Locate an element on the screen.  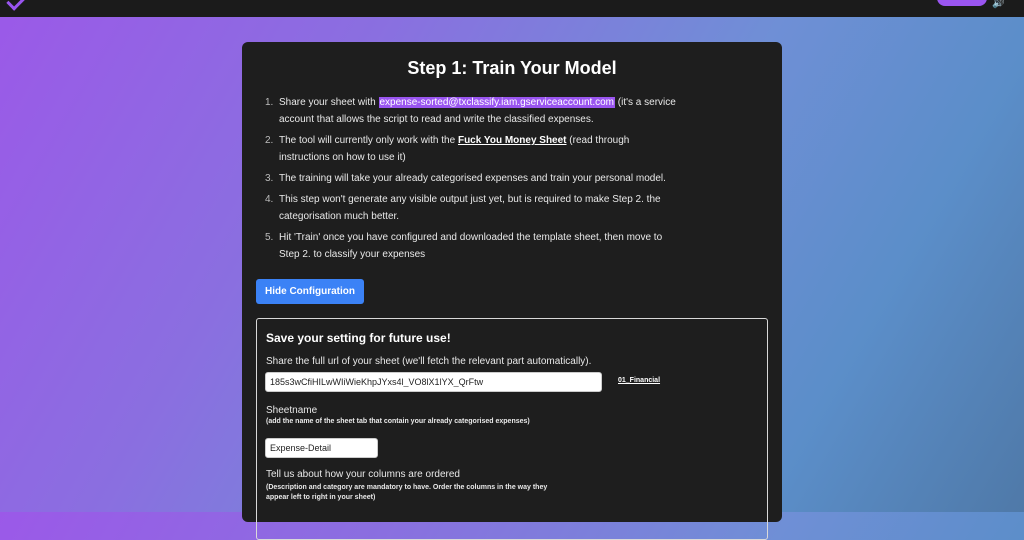
top-navbar: 🔊 is located at coordinates (512, 8).